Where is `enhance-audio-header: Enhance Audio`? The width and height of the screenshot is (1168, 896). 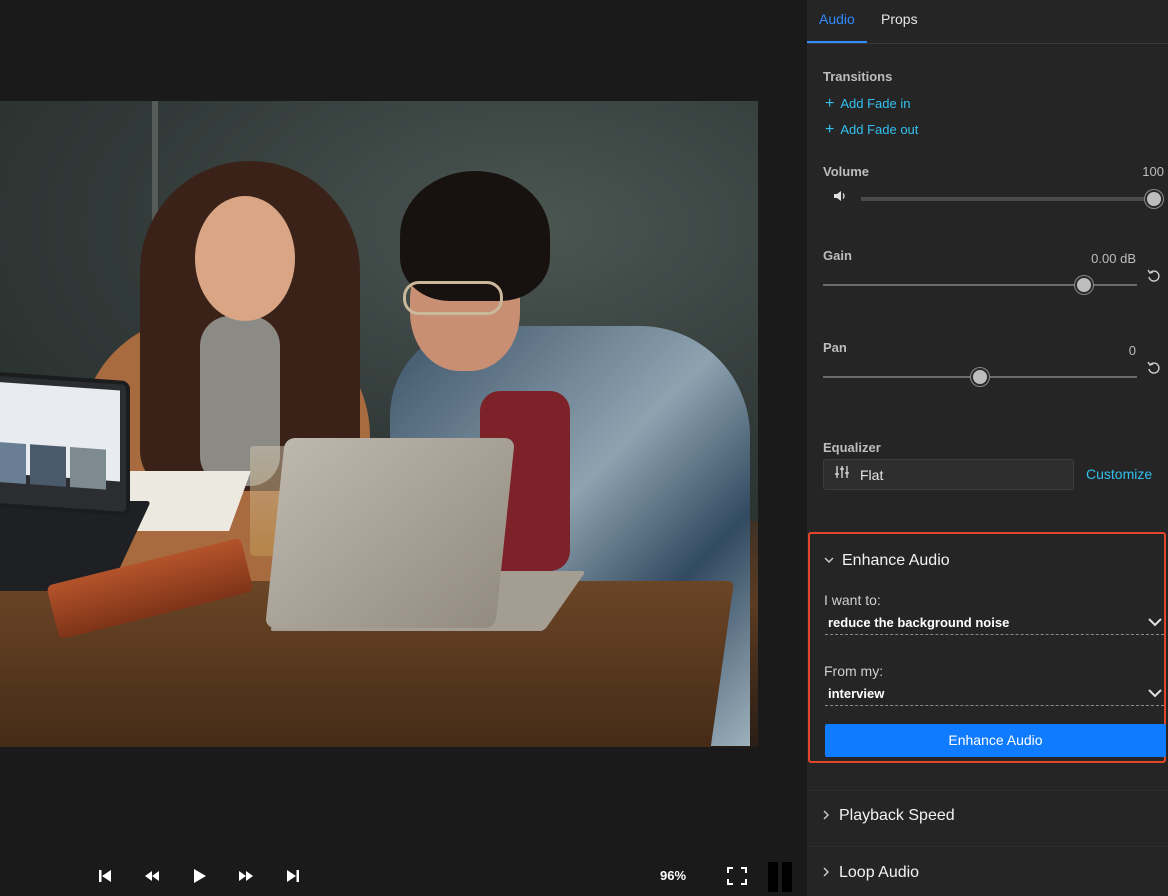
enhance-audio-header: Enhance Audio is located at coordinates (887, 561).